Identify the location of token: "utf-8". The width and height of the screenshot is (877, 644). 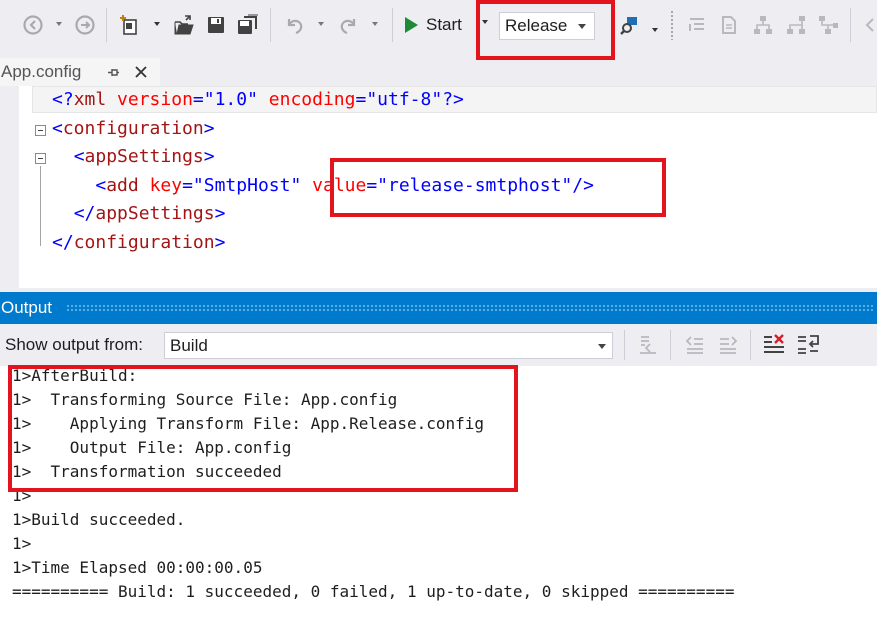
(404, 99).